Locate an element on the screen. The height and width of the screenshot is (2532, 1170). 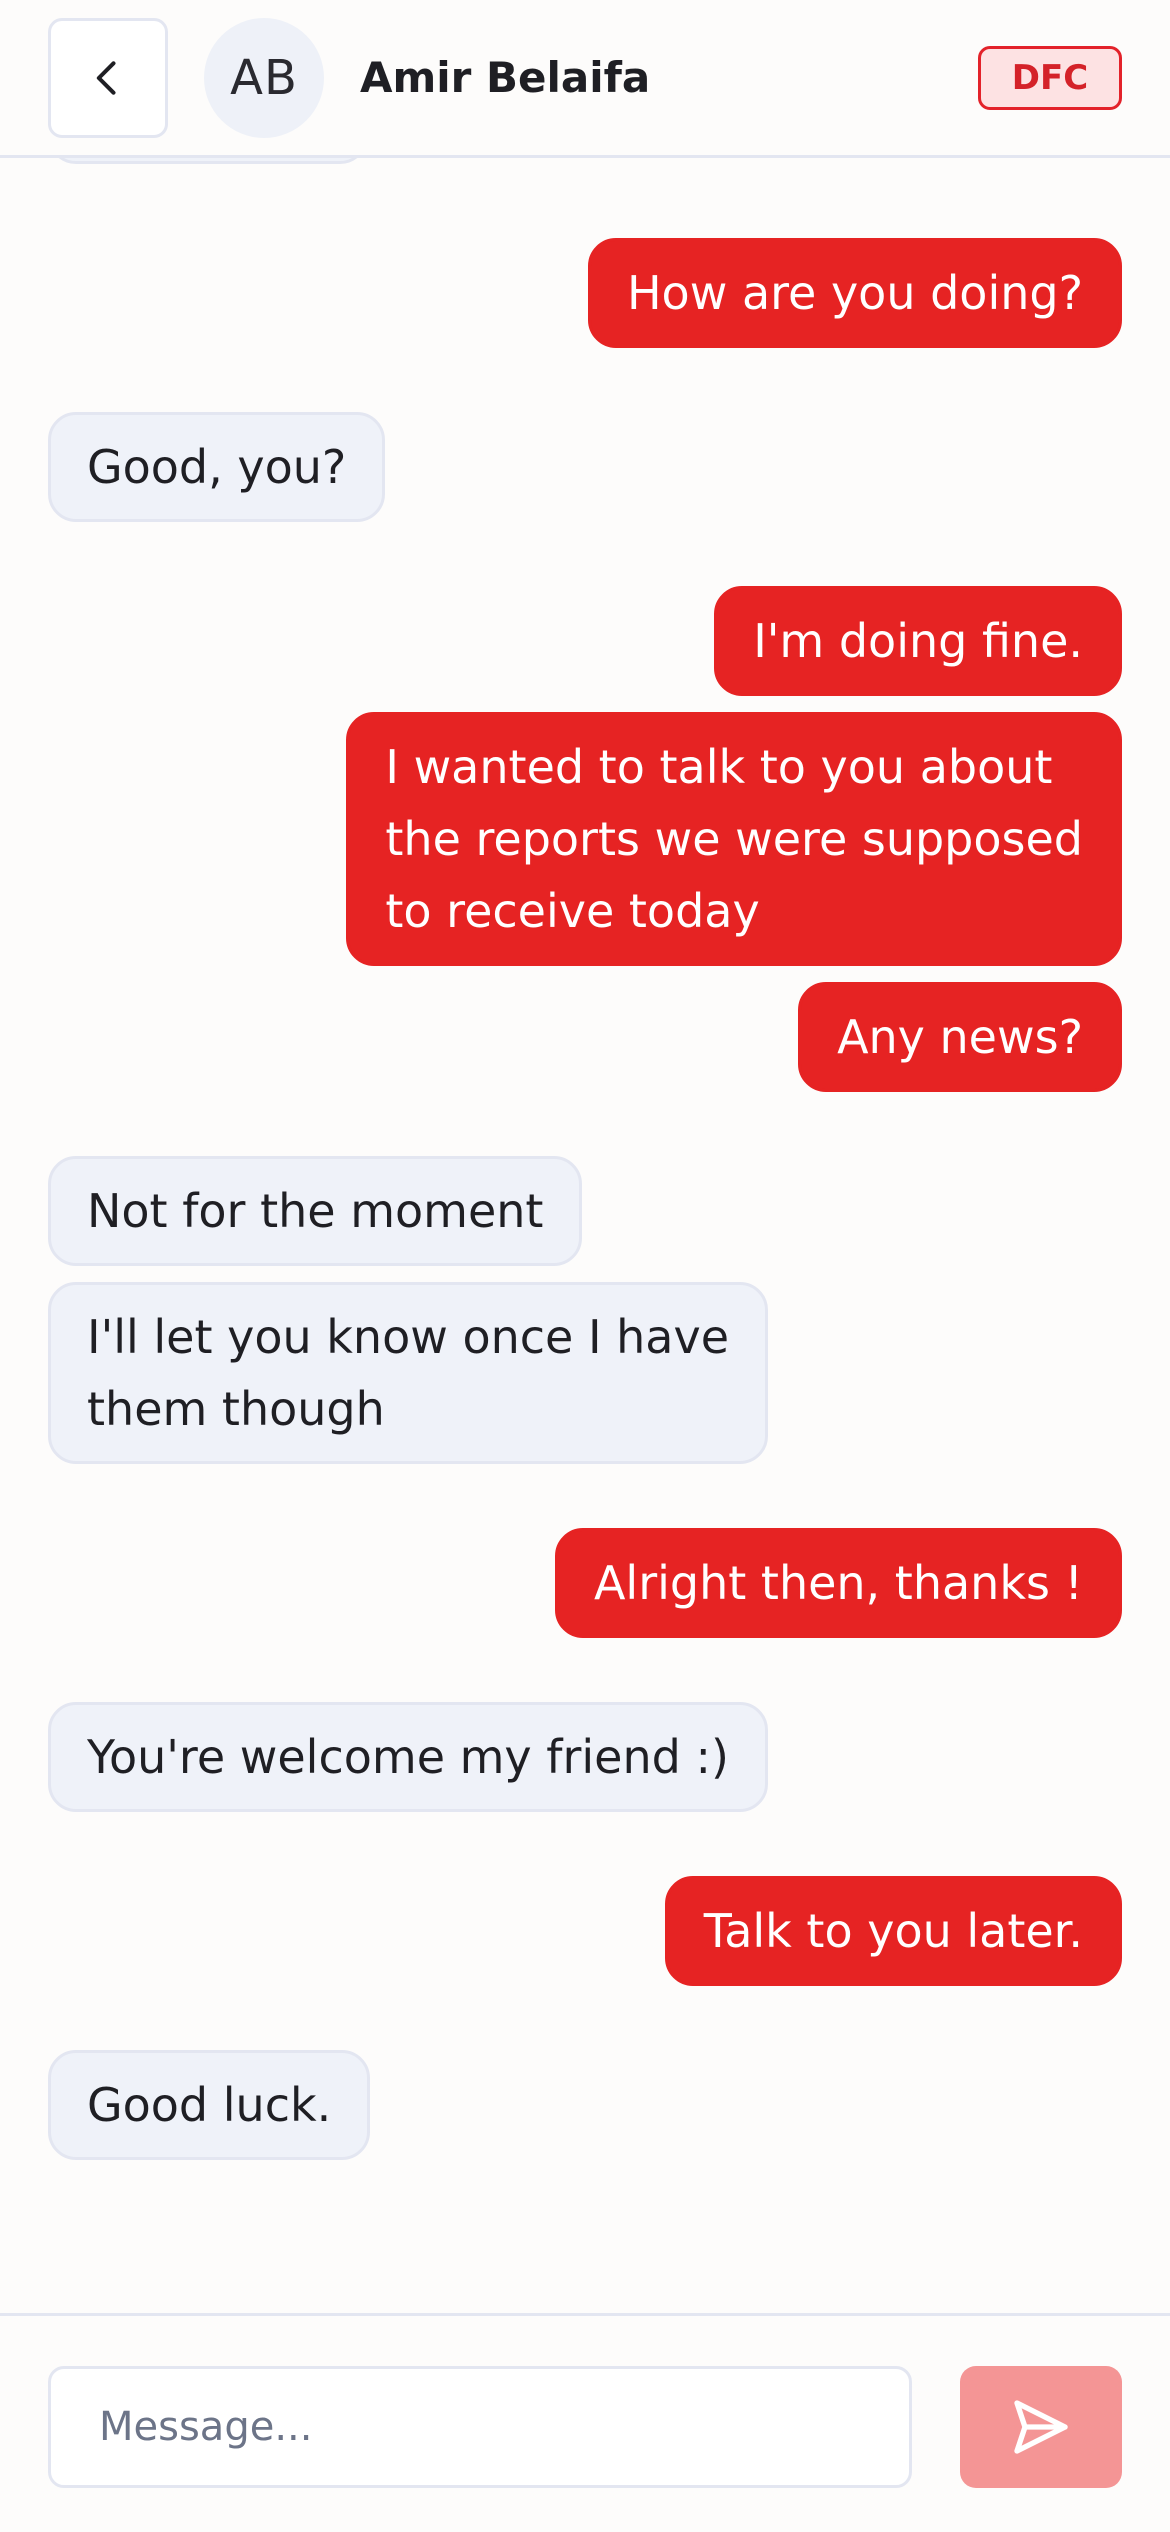
send-button is located at coordinates (1041, 2427).